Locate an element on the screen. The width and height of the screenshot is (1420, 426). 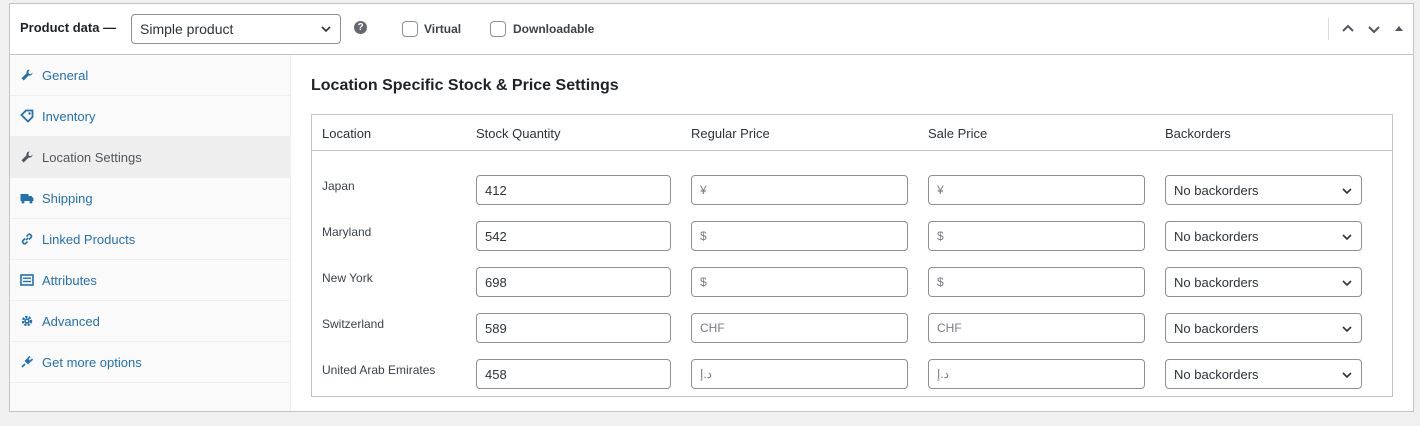
link-icon is located at coordinates (27, 239).